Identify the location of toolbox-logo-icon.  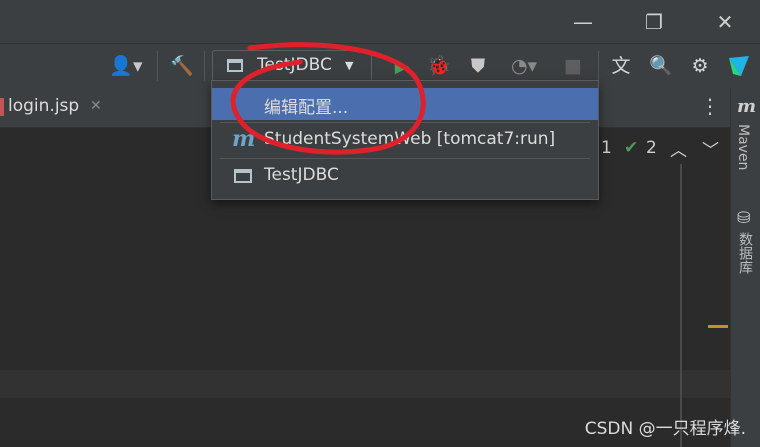
(739, 66).